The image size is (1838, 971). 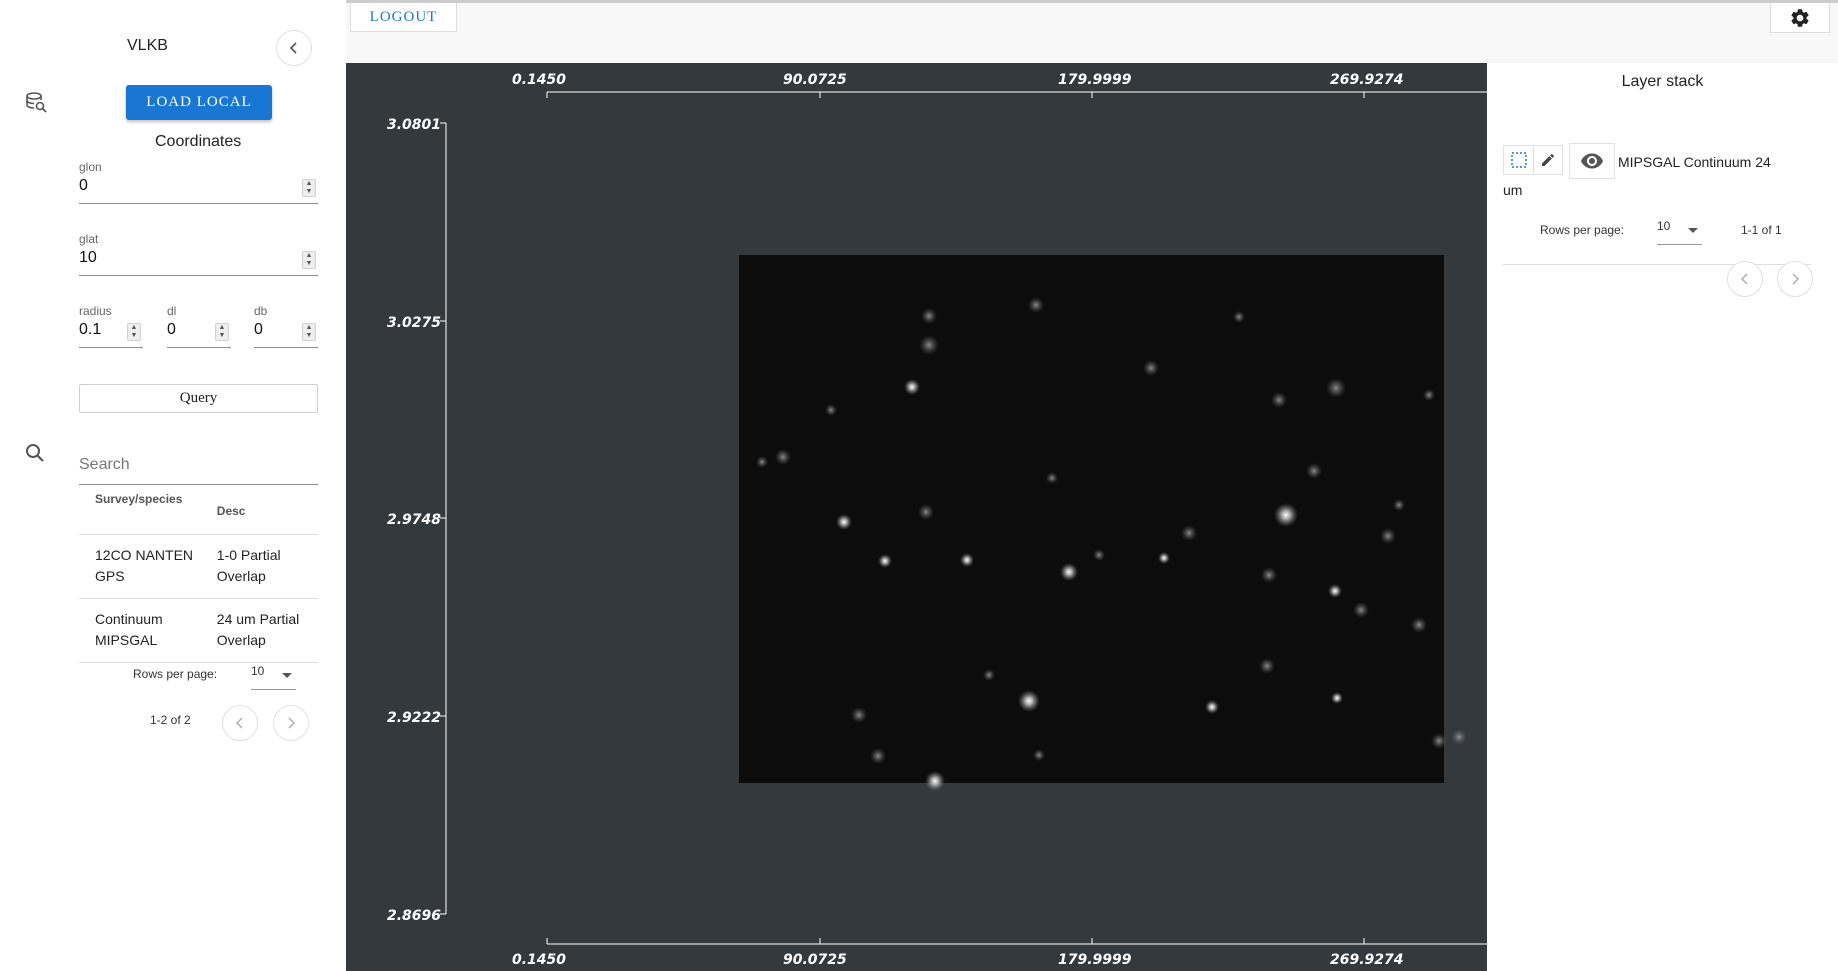 What do you see at coordinates (199, 326) in the screenshot?
I see `dl-field: dl 0 ▲ ▼` at bounding box center [199, 326].